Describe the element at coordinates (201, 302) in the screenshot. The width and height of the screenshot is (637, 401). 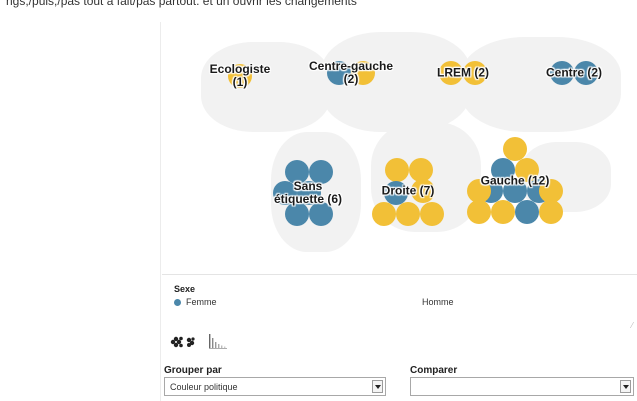
I see `legend-label-femme: Femme` at that location.